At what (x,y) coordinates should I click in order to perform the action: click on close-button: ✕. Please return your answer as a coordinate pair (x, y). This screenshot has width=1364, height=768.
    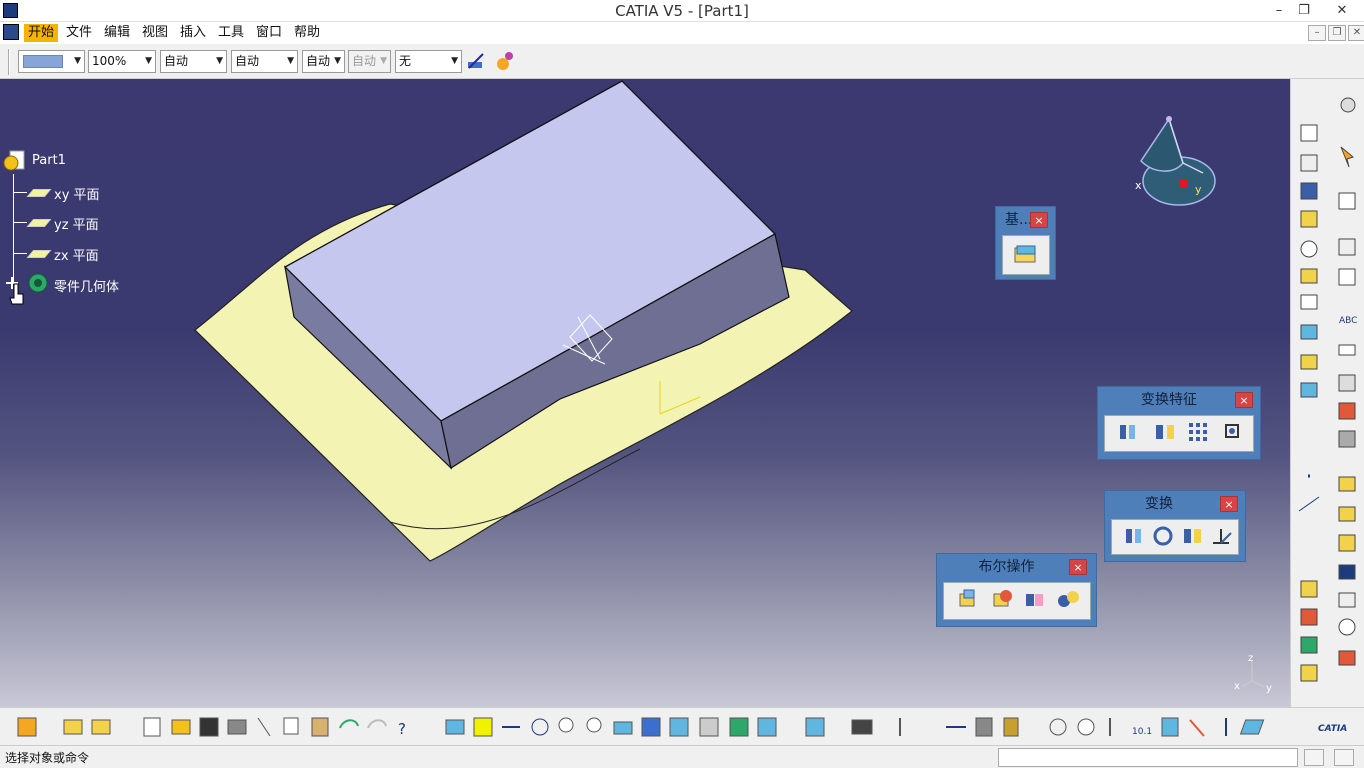
    Looking at the image, I should click on (1342, 11).